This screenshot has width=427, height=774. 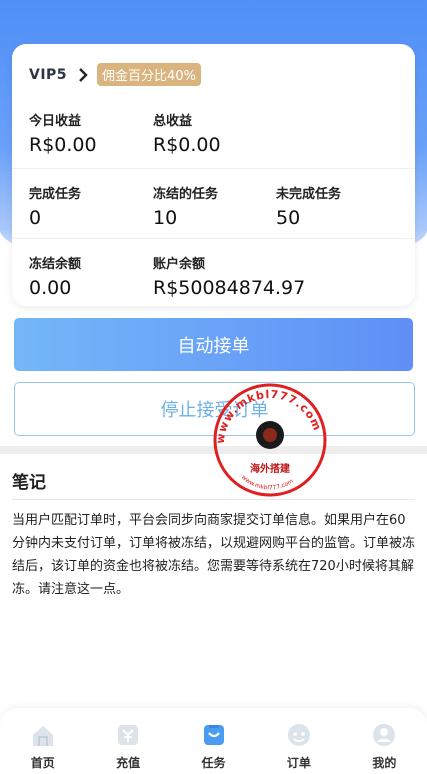 What do you see at coordinates (55, 264) in the screenshot?
I see `stat-label: 冻结余额` at bounding box center [55, 264].